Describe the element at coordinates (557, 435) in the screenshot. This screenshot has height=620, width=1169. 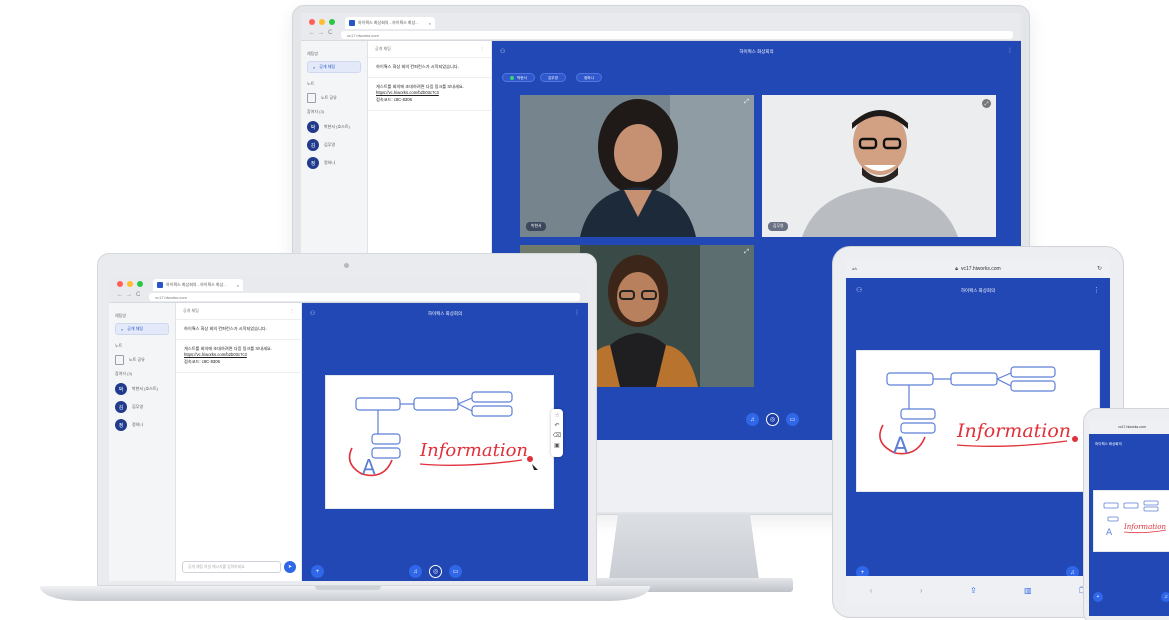
I see `trash-icon: ⌫` at that location.